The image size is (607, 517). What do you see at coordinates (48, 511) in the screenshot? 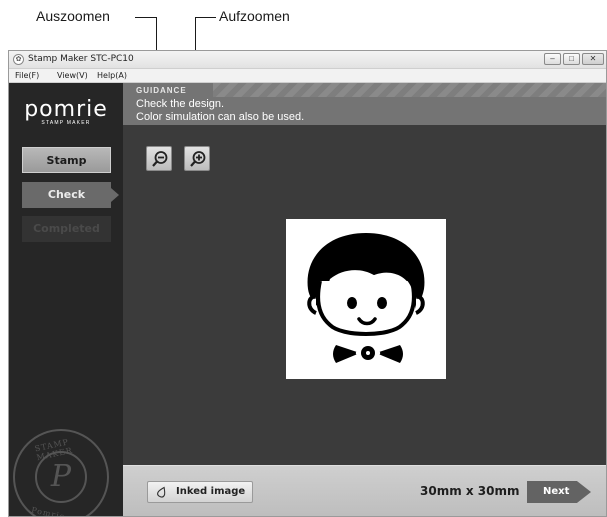
I see `seal-bottom-text: Pomrie` at bounding box center [48, 511].